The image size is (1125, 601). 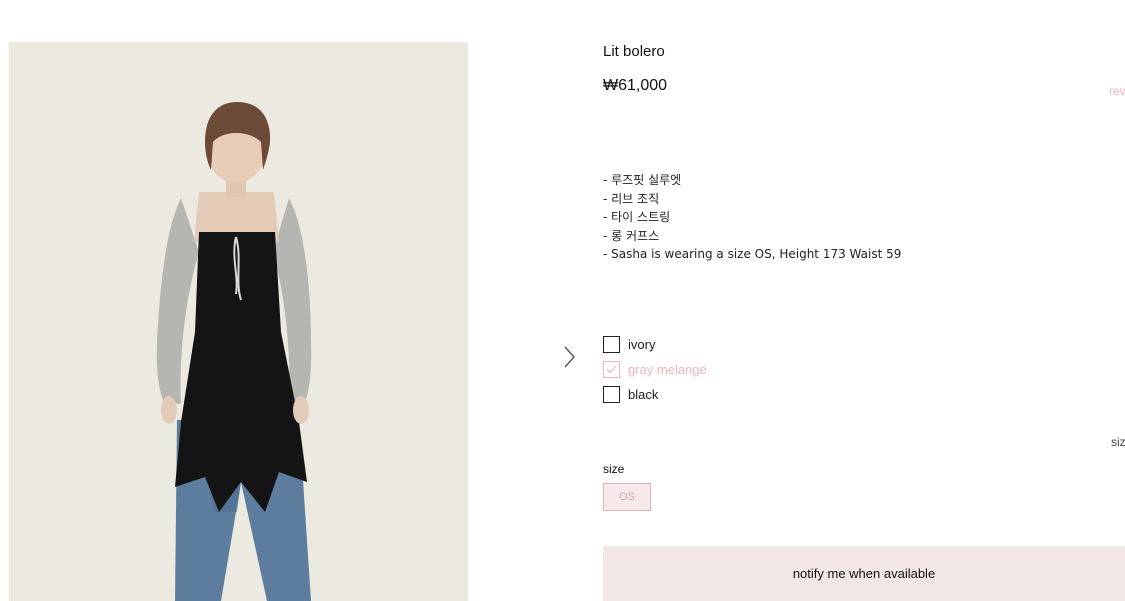 I want to click on description-line: - 롱 커프스, so click(x=631, y=235).